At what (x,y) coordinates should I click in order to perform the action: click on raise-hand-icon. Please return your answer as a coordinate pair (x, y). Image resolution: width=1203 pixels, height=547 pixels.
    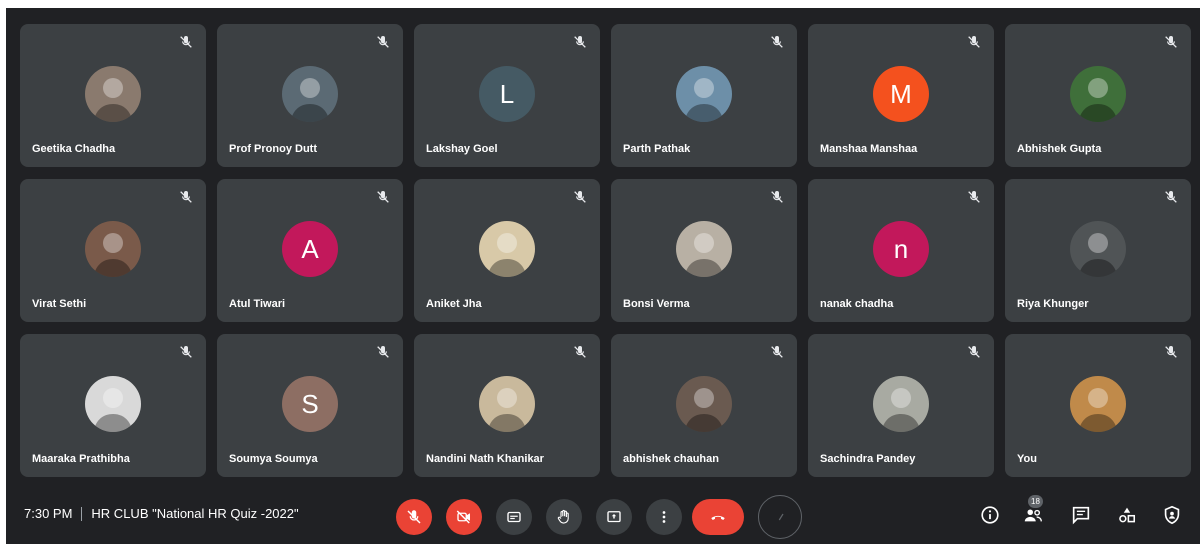
    Looking at the image, I should click on (563, 516).